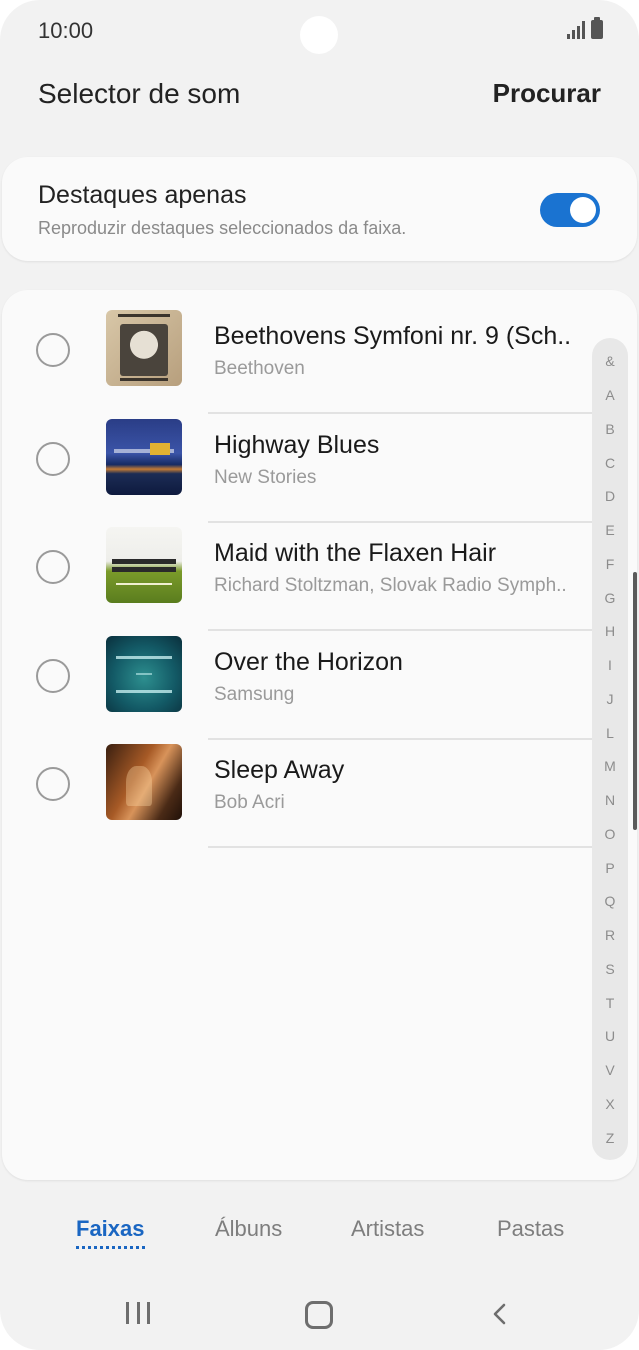 The height and width of the screenshot is (1350, 639). Describe the element at coordinates (139, 93) in the screenshot. I see `page-title: Selector de som` at that location.